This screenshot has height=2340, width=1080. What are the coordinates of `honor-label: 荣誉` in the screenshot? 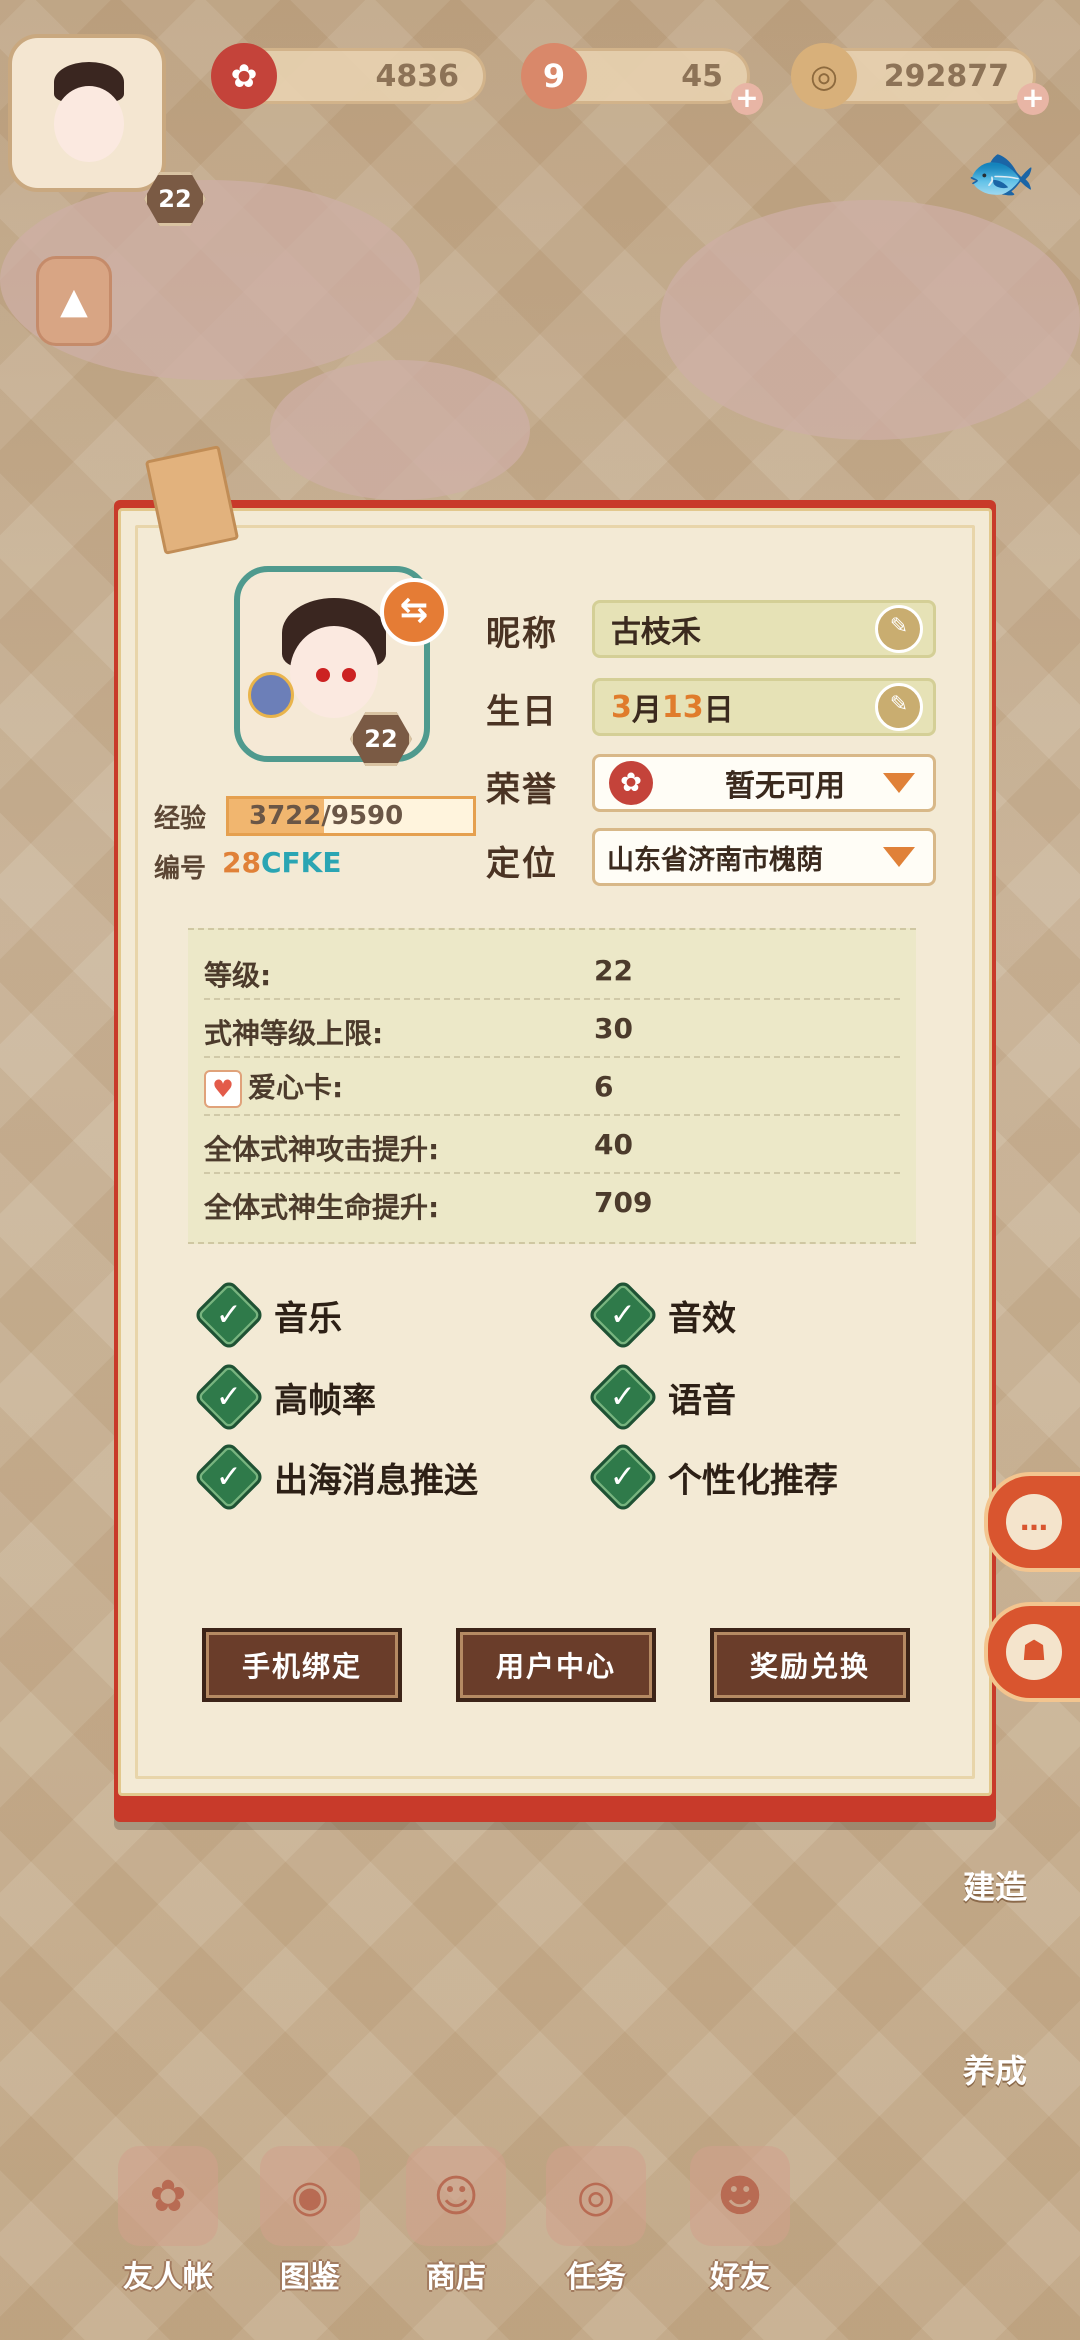 It's located at (522, 790).